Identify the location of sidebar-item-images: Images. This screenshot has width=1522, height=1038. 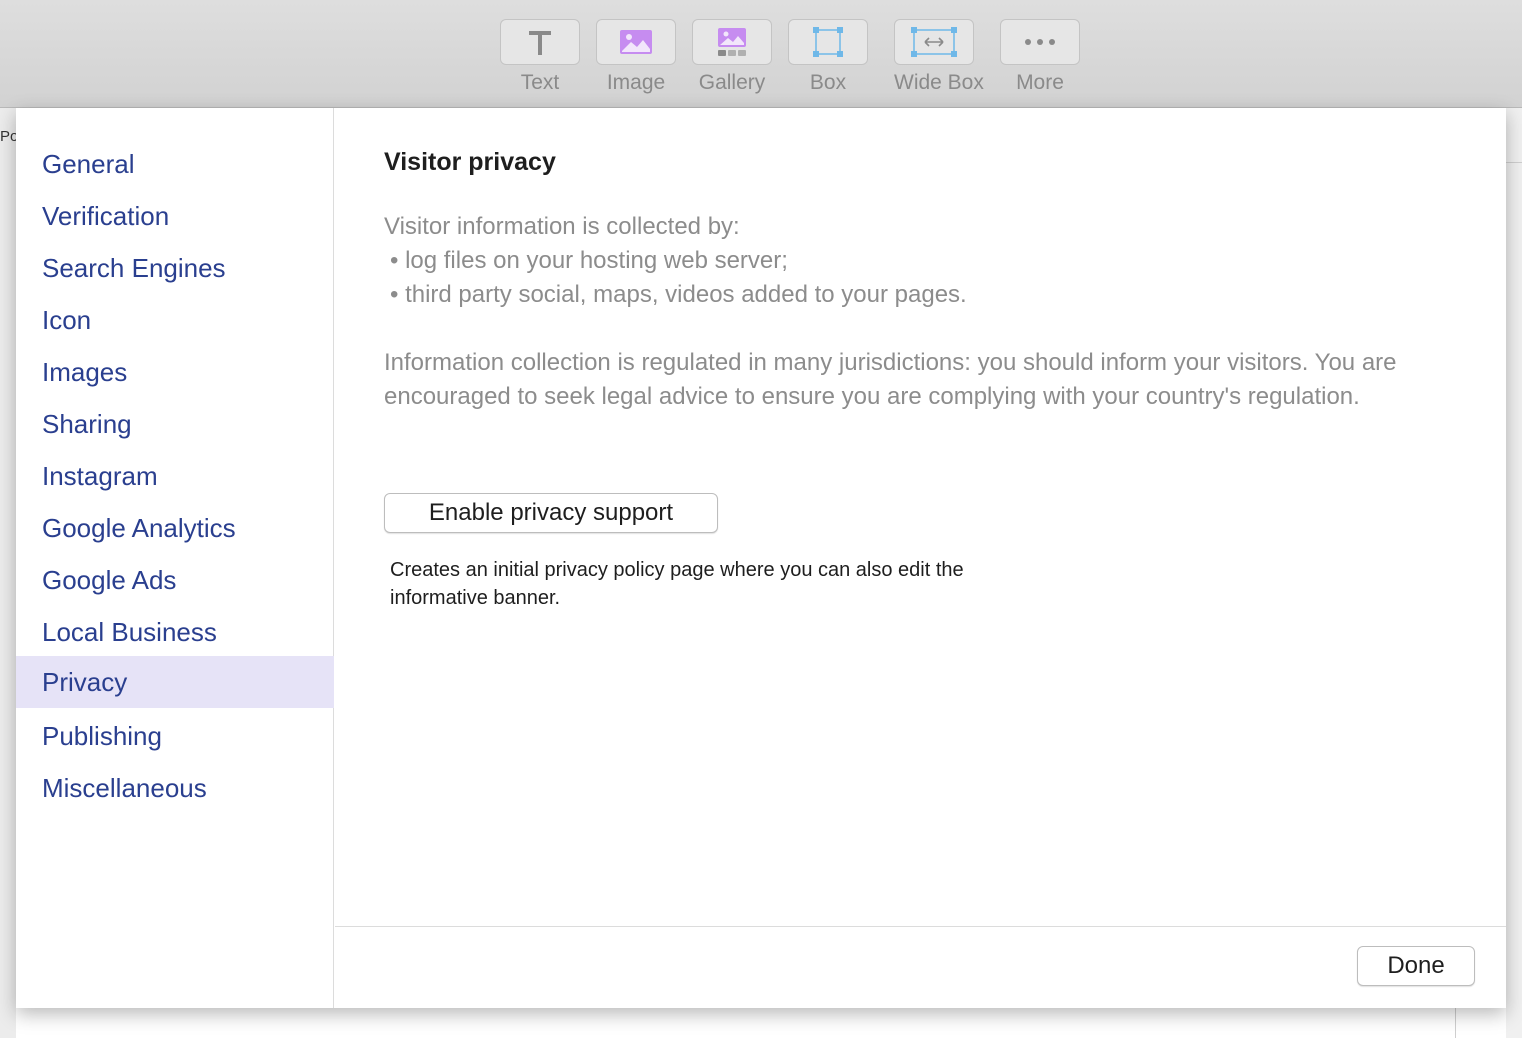
(175, 372).